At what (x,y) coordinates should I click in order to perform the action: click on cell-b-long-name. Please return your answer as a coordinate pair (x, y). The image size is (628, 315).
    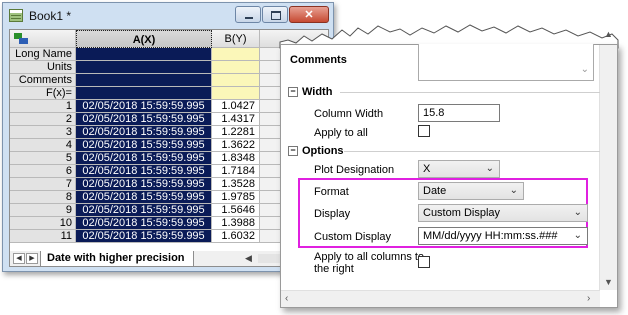
    Looking at the image, I should click on (236, 54).